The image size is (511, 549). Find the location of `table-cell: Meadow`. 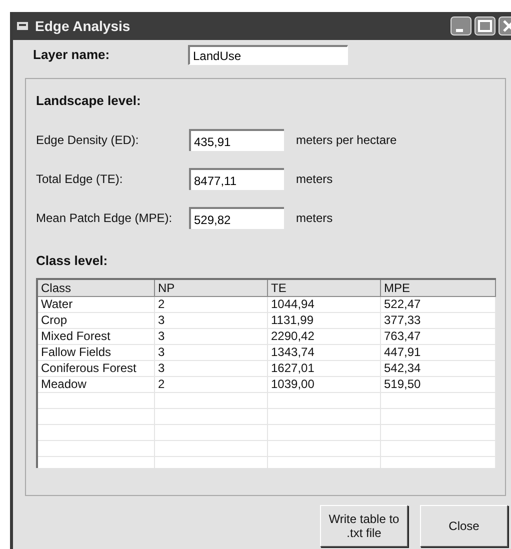

table-cell: Meadow is located at coordinates (96, 384).